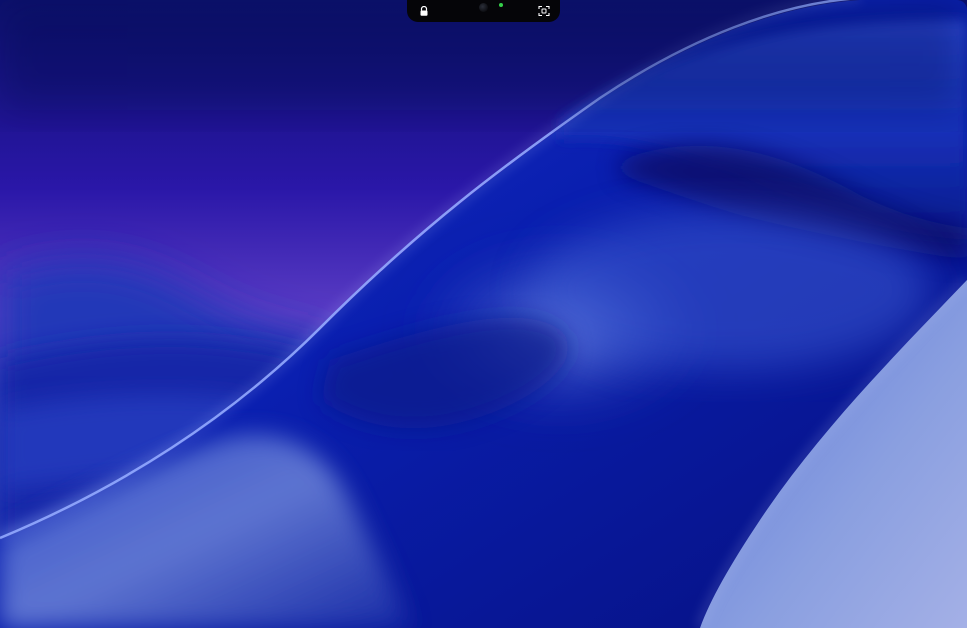 This screenshot has height=628, width=967. What do you see at coordinates (501, 5) in the screenshot?
I see `camera-indicator-led` at bounding box center [501, 5].